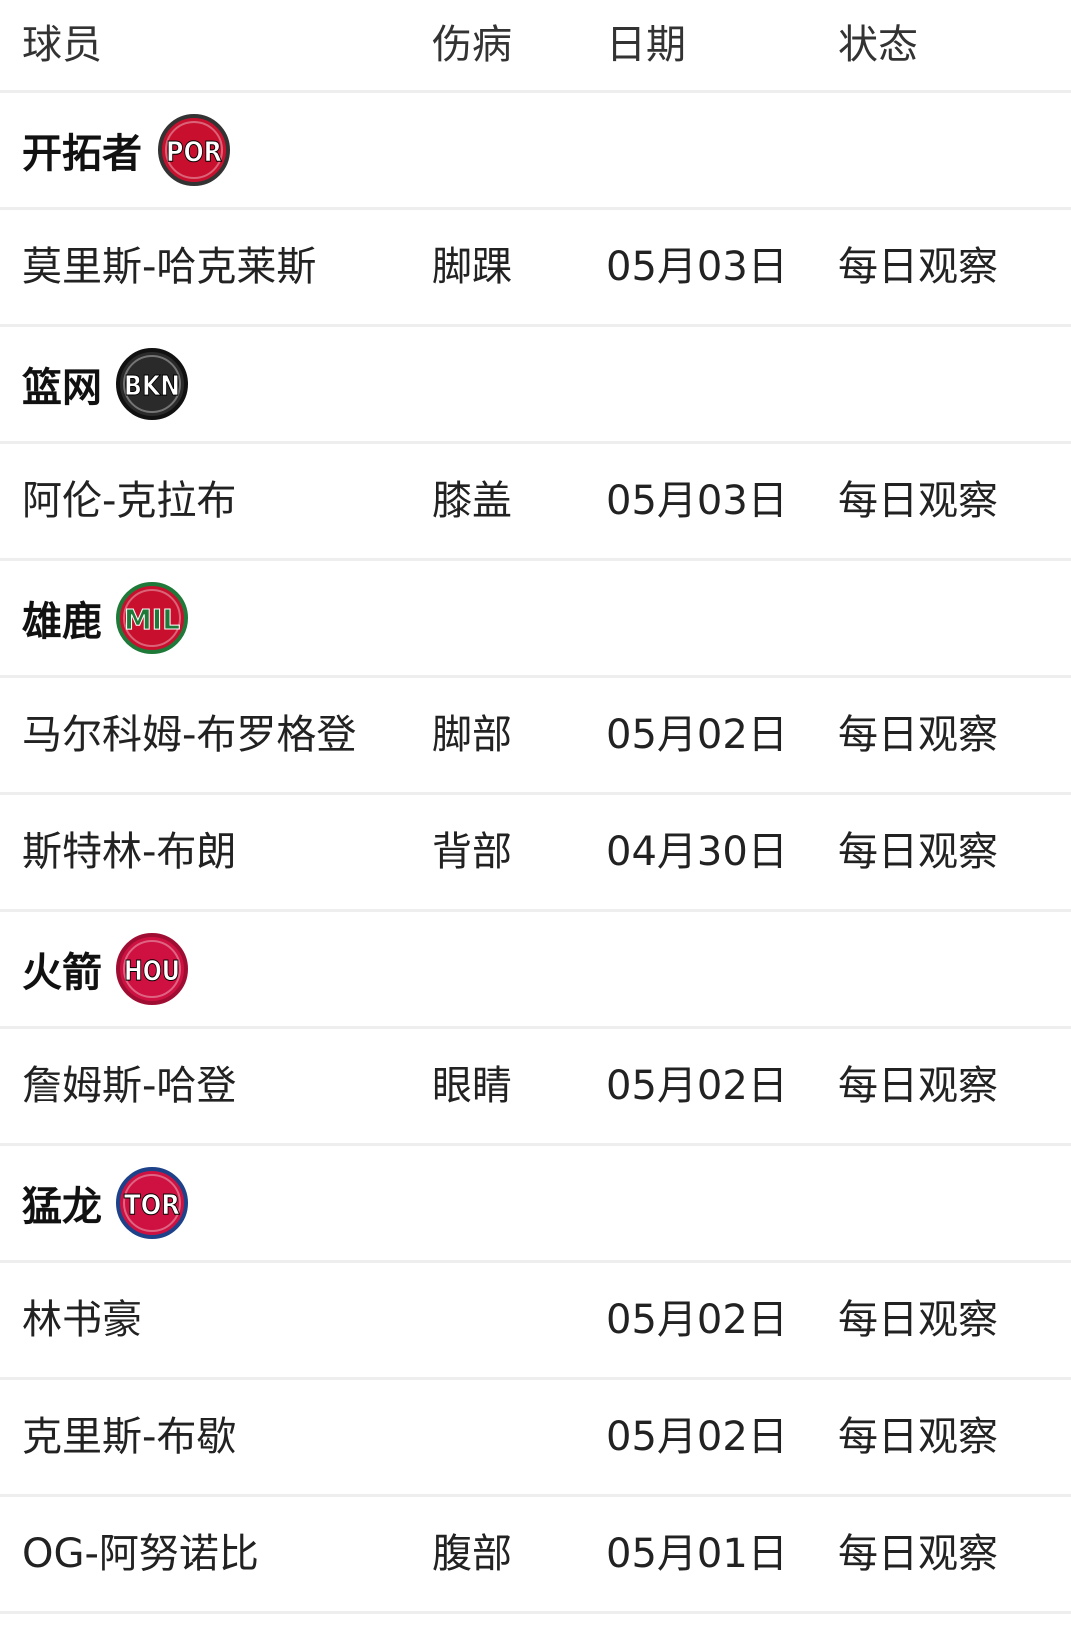  I want to click on player-row: 阿伦-克拉布 膝盖 05月03日 每日观察, so click(535, 502).